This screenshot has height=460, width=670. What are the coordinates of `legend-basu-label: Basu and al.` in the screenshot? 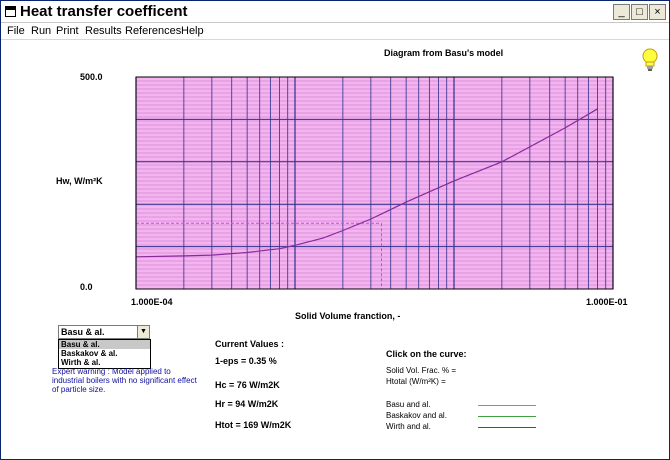 It's located at (408, 404).